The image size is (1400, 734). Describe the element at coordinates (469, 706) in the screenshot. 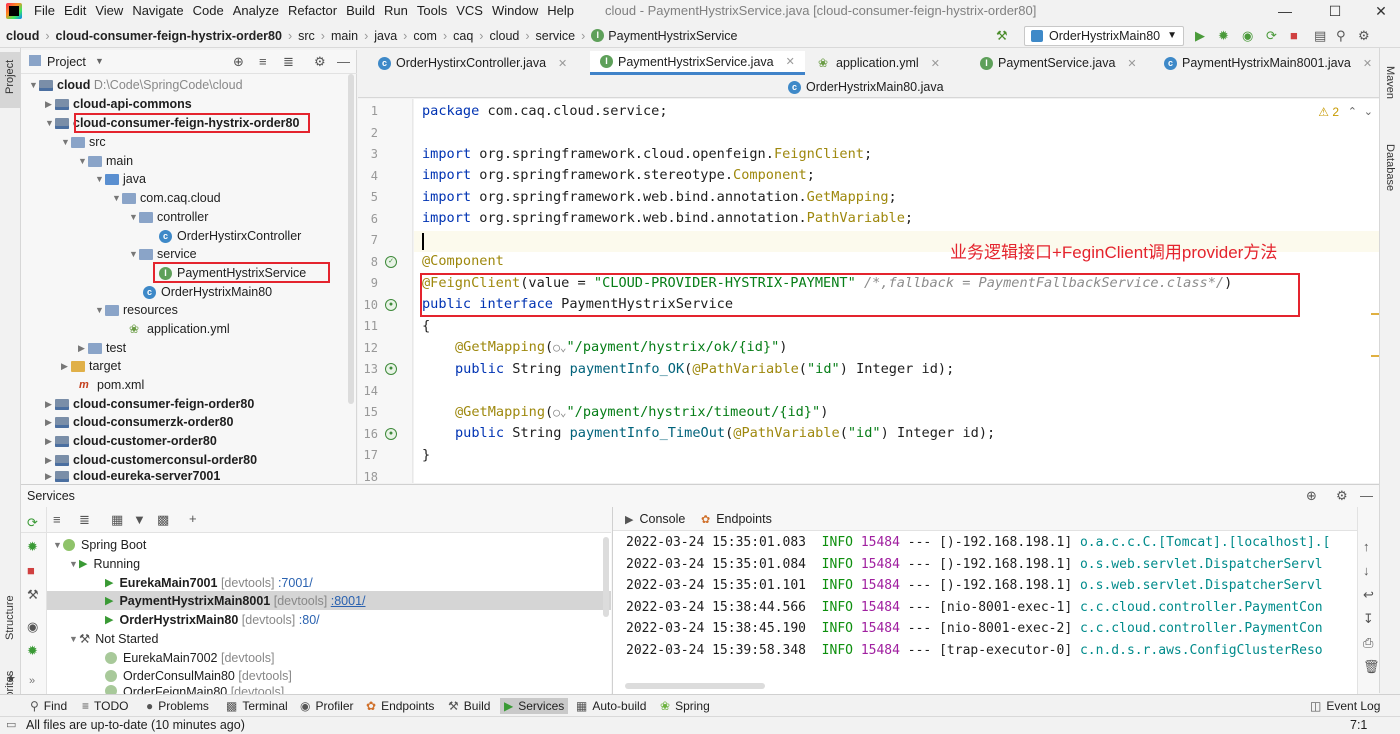

I see `tool-build: ⚒ Build` at that location.